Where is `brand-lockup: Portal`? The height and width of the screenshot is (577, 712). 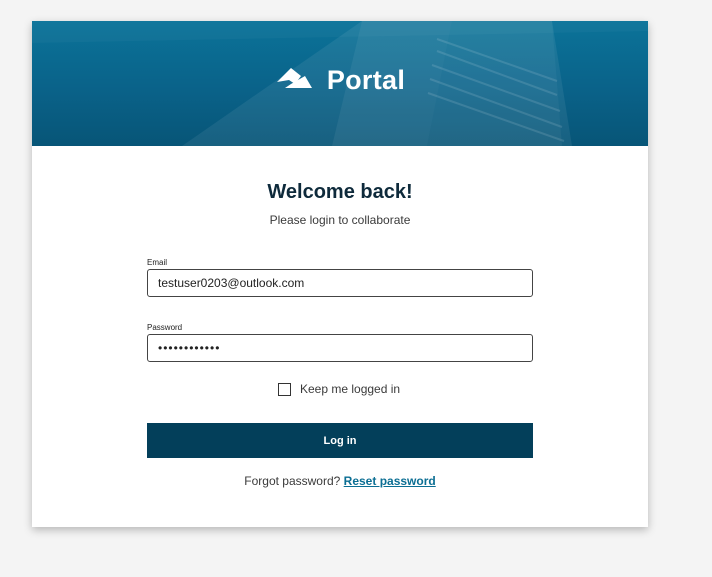 brand-lockup: Portal is located at coordinates (340, 80).